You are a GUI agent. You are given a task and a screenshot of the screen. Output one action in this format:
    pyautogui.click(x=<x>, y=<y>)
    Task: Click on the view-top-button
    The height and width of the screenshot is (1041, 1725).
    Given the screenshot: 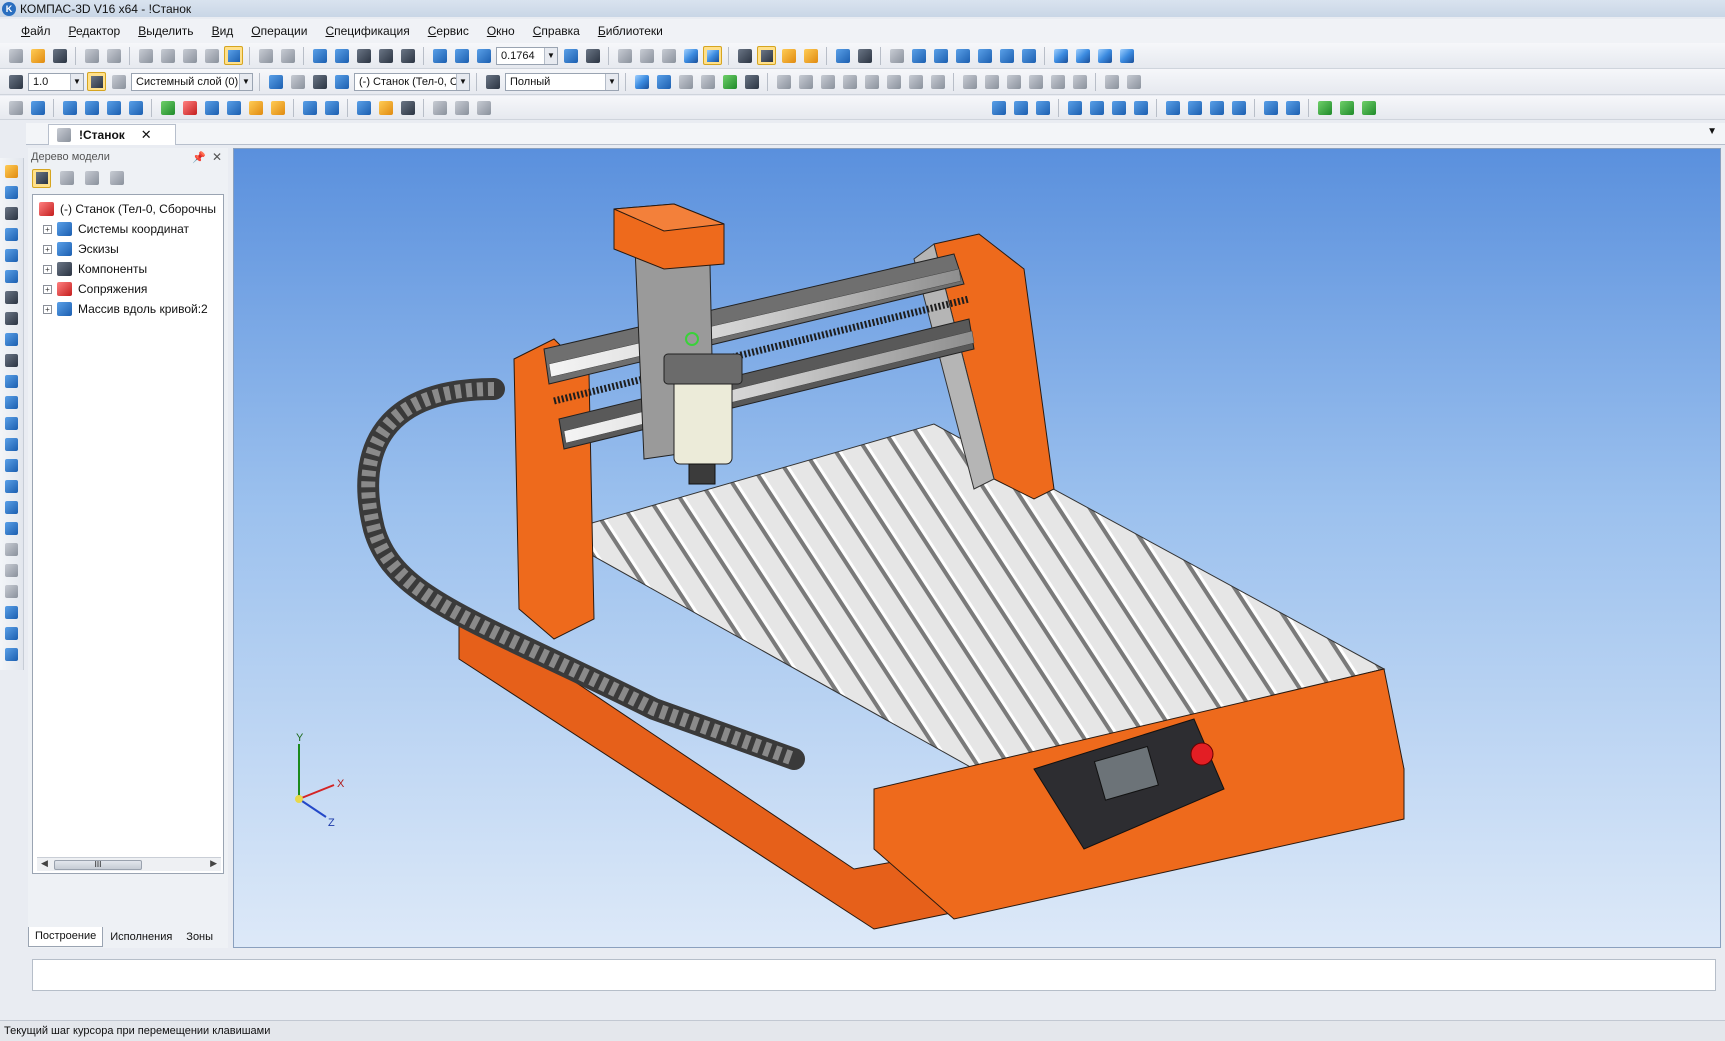 What is the action you would take?
    pyautogui.click(x=962, y=55)
    